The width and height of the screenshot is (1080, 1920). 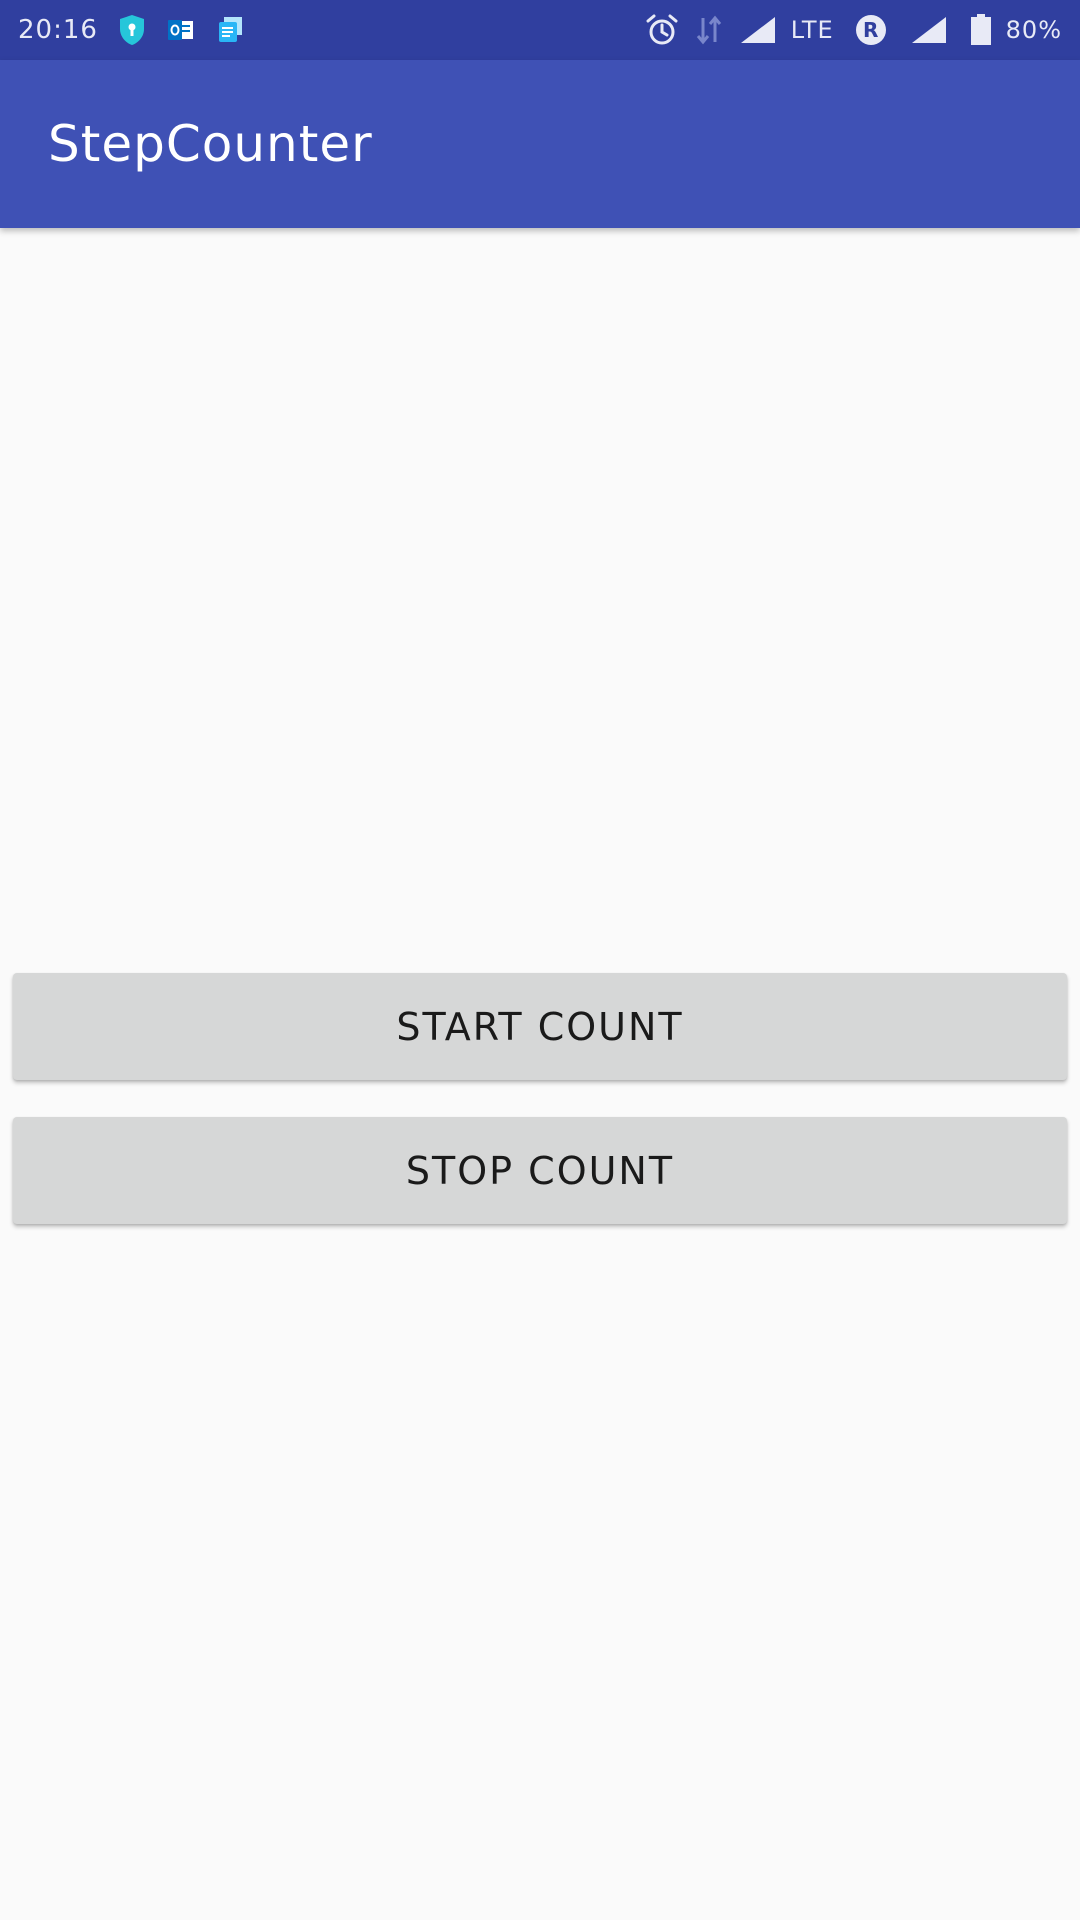 I want to click on outlook-icon, so click(x=180, y=30).